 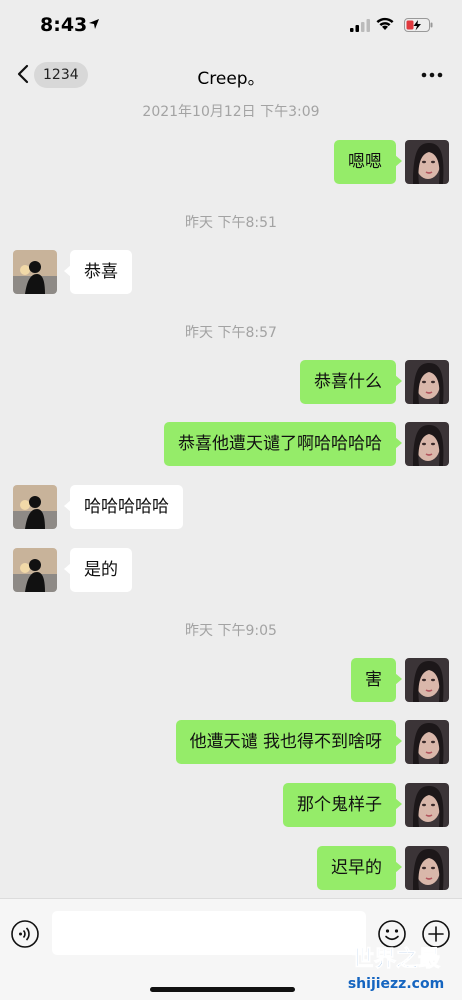 What do you see at coordinates (98, 272) in the screenshot?
I see `message-bubble-incoming: 恭喜` at bounding box center [98, 272].